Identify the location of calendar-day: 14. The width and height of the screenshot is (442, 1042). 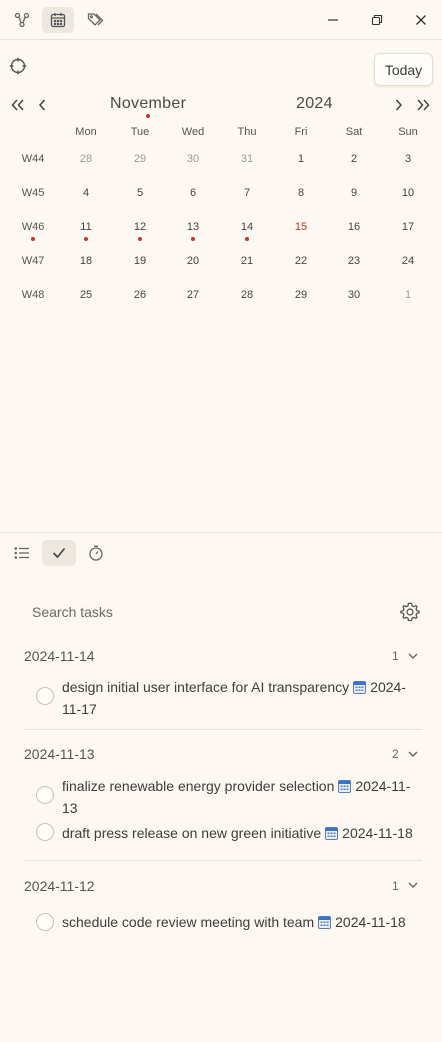
(247, 227).